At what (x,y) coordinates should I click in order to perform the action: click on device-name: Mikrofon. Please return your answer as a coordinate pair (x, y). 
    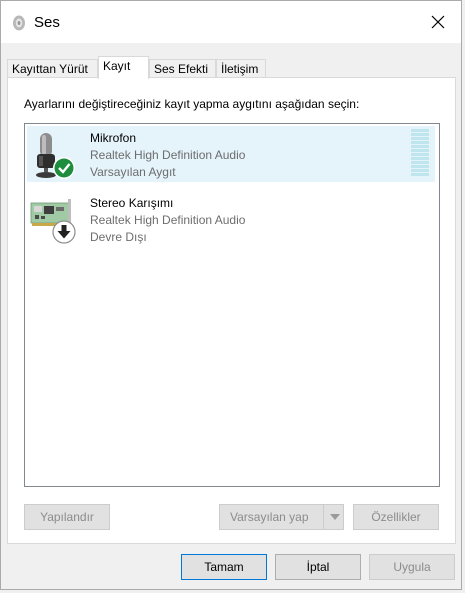
    Looking at the image, I should click on (113, 138).